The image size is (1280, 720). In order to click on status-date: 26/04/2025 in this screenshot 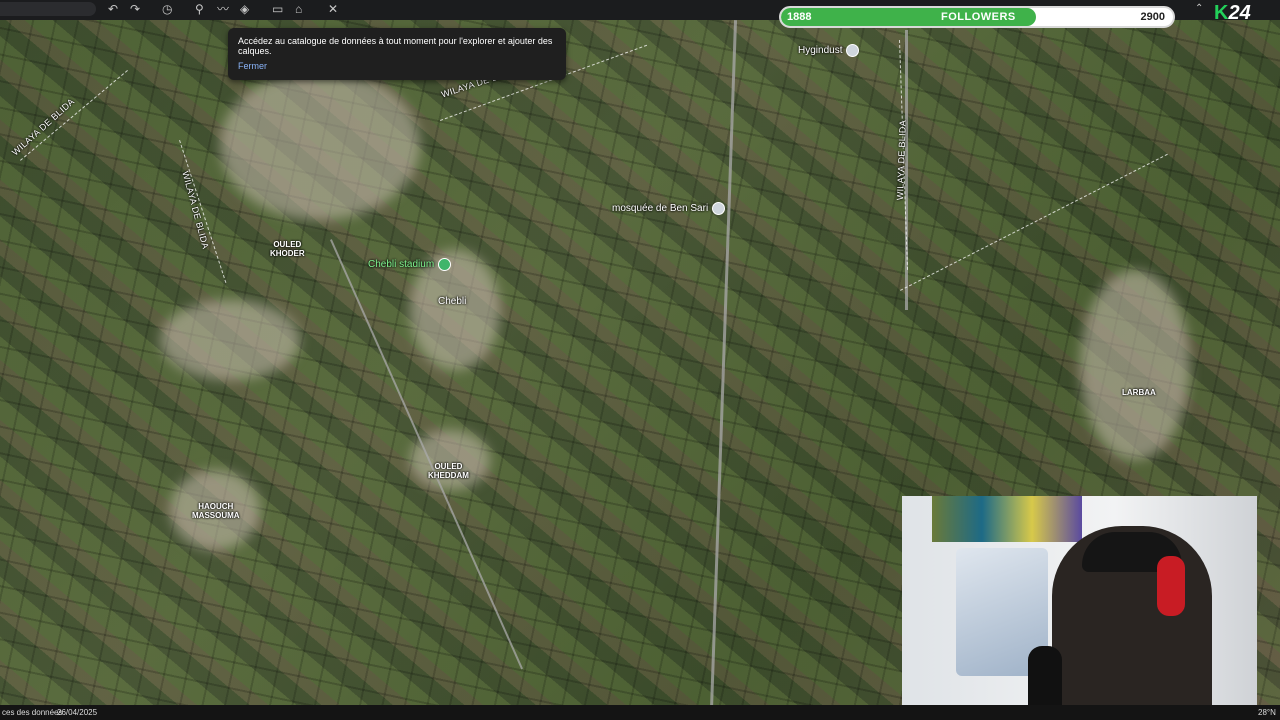, I will do `click(77, 712)`.